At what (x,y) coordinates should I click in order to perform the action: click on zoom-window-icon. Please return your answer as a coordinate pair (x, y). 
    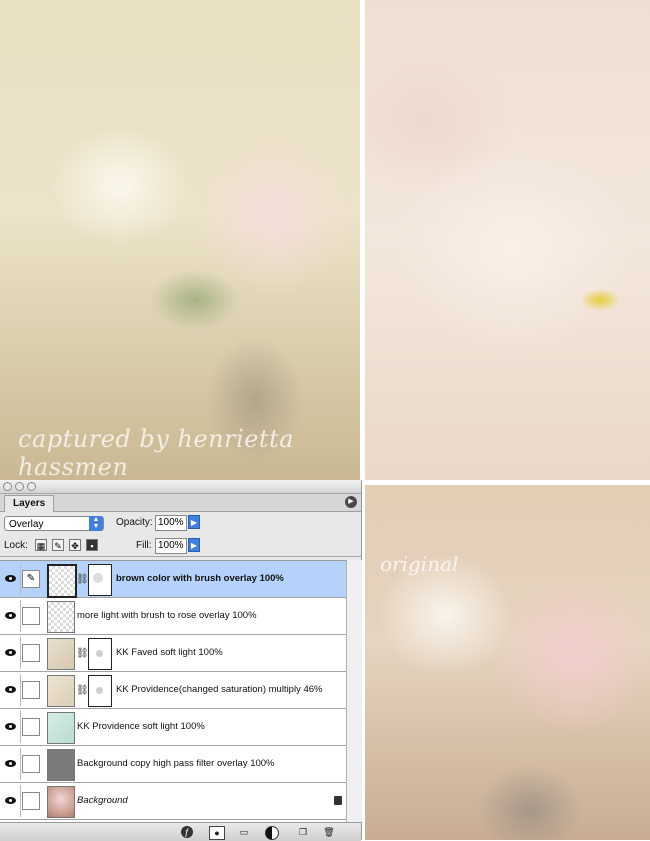
    Looking at the image, I should click on (31, 486).